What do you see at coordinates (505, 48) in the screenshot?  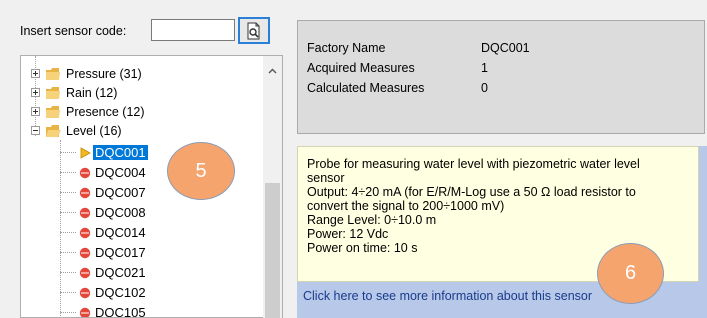 I see `factory-name-value: DQC001` at bounding box center [505, 48].